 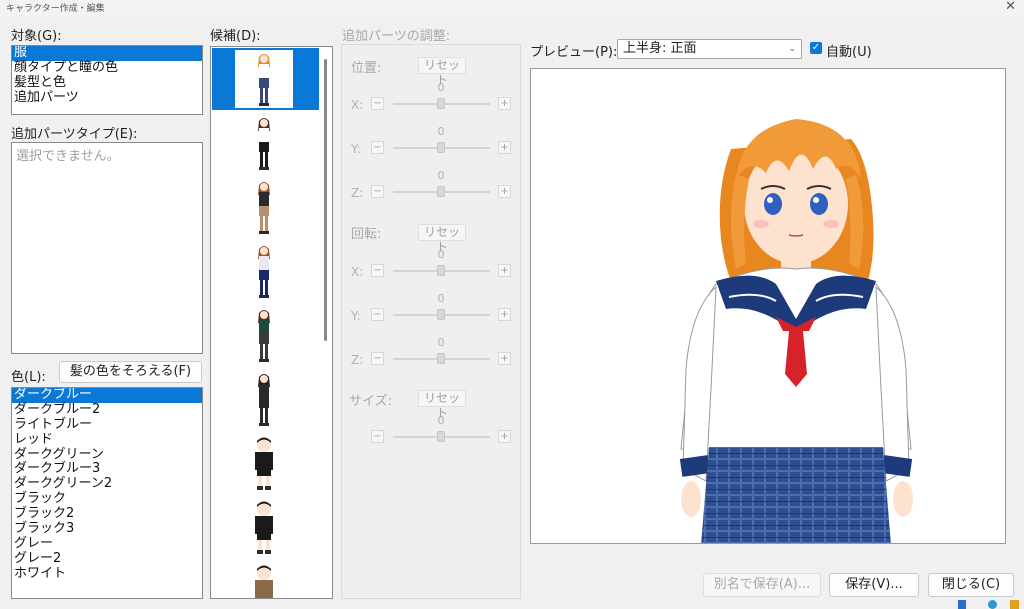 What do you see at coordinates (370, 401) in the screenshot?
I see `size-label: サイズ:` at bounding box center [370, 401].